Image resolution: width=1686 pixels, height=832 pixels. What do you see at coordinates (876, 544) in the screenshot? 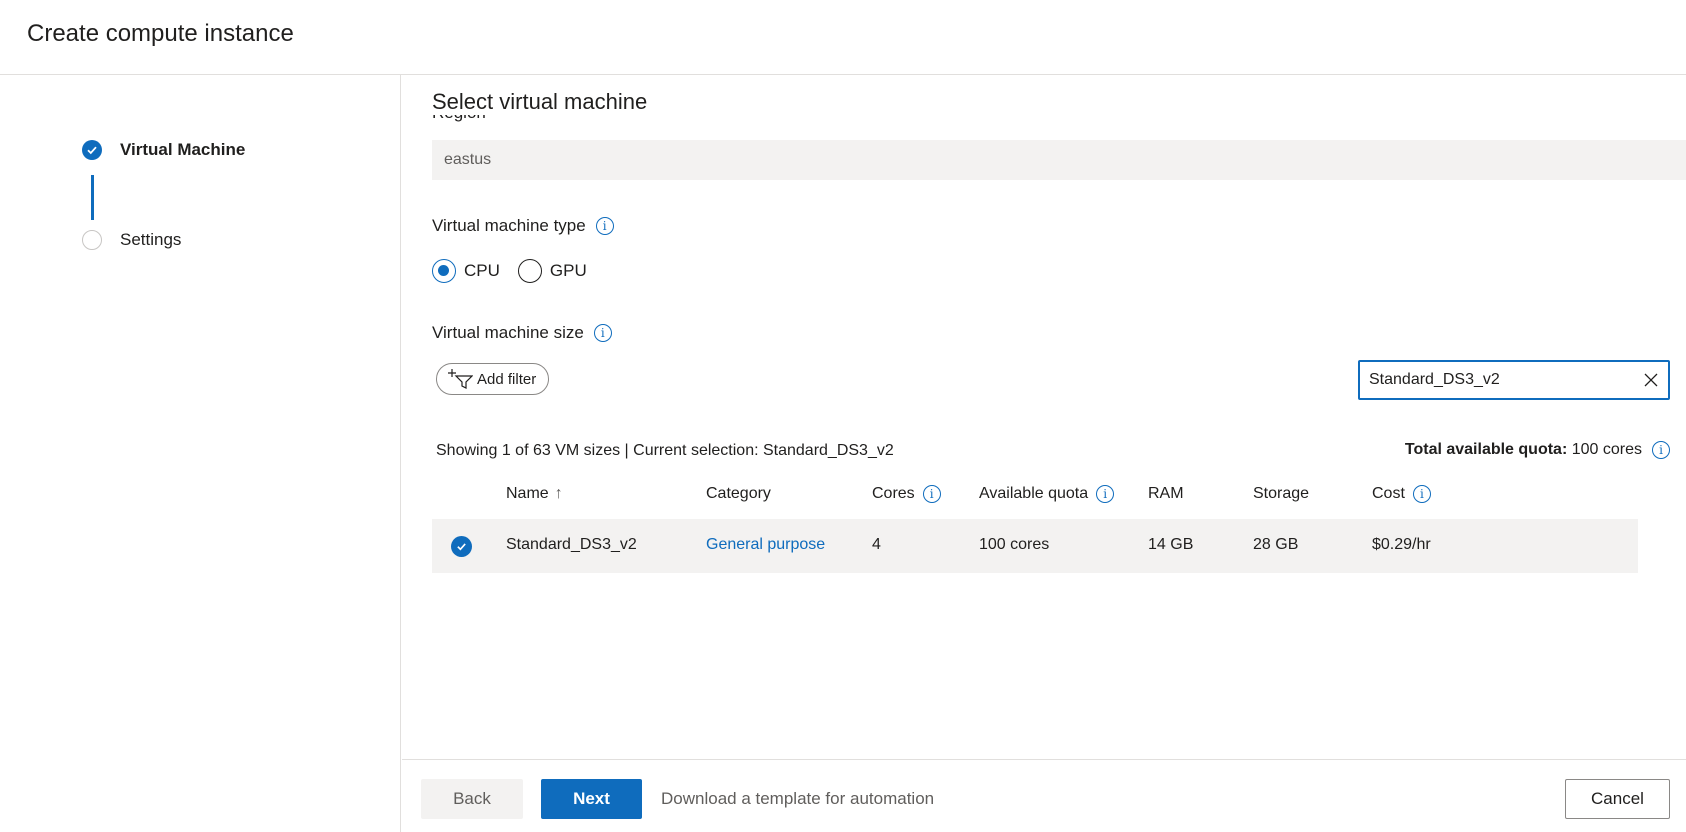
I see `cell-cores: 4` at bounding box center [876, 544].